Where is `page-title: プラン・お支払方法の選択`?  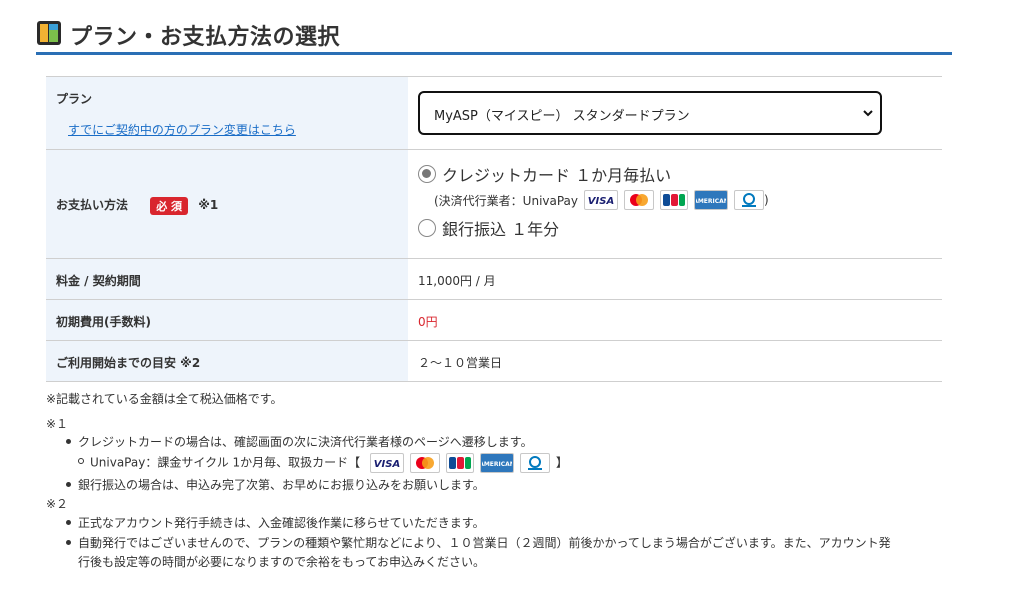 page-title: プラン・お支払方法の選択 is located at coordinates (205, 37).